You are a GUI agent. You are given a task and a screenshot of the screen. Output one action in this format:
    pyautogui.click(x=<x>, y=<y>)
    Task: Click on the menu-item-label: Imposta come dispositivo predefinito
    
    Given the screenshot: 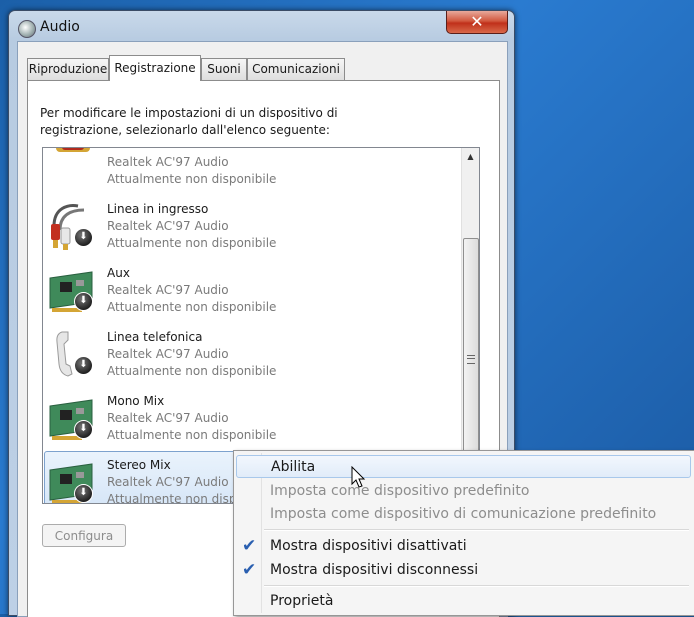 What is the action you would take?
    pyautogui.click(x=400, y=491)
    